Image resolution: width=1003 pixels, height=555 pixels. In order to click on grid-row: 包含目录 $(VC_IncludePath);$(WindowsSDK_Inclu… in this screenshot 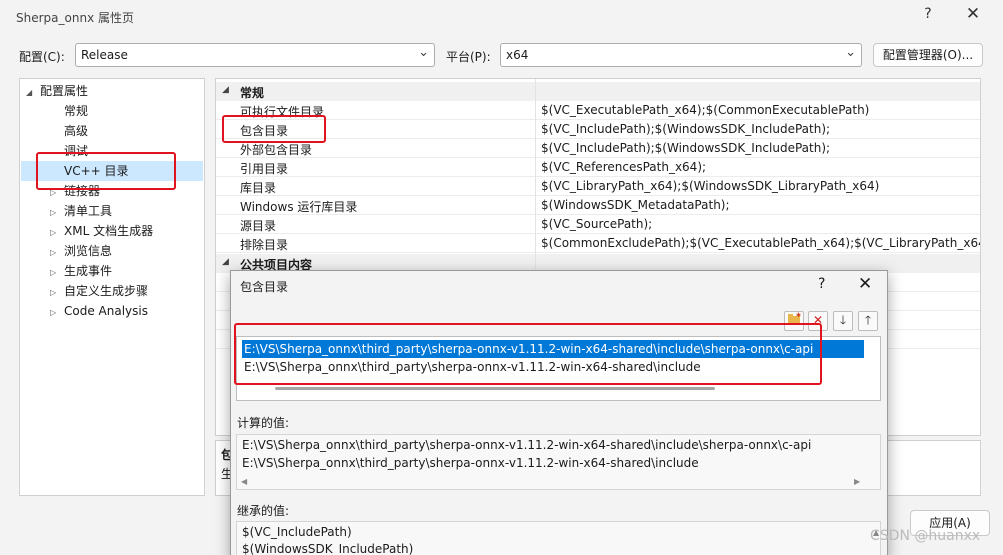, I will do `click(598, 129)`.